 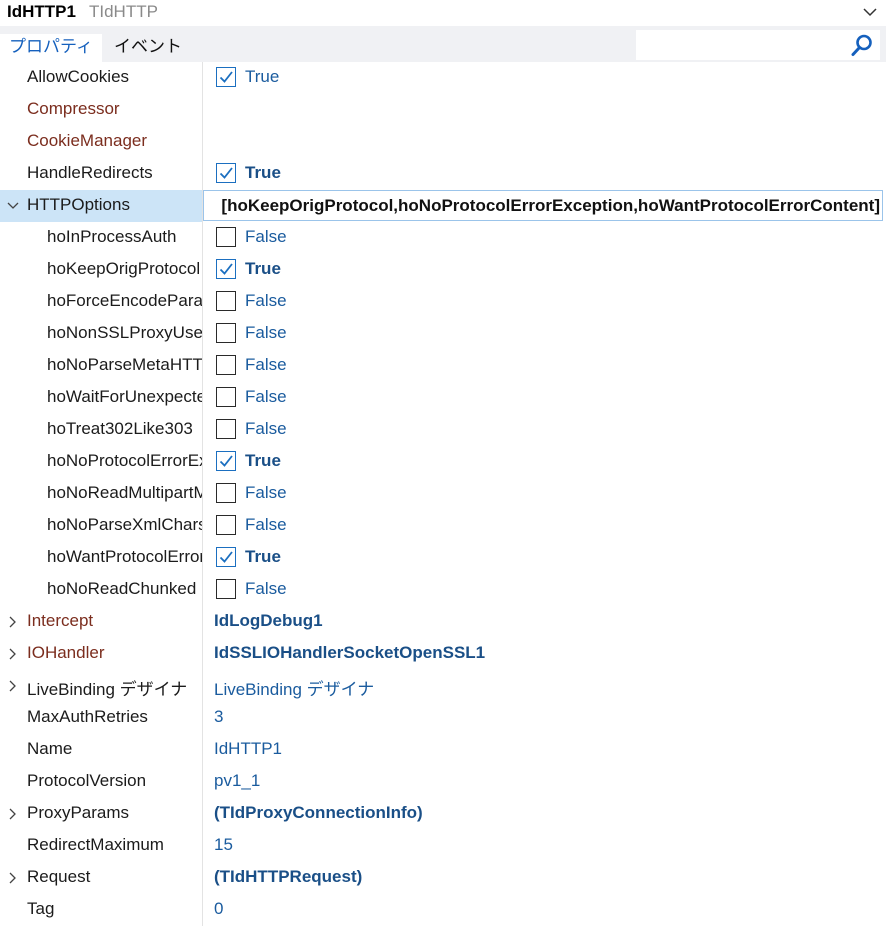 What do you see at coordinates (550, 782) in the screenshot?
I see `property-value-cell: pv1_1` at bounding box center [550, 782].